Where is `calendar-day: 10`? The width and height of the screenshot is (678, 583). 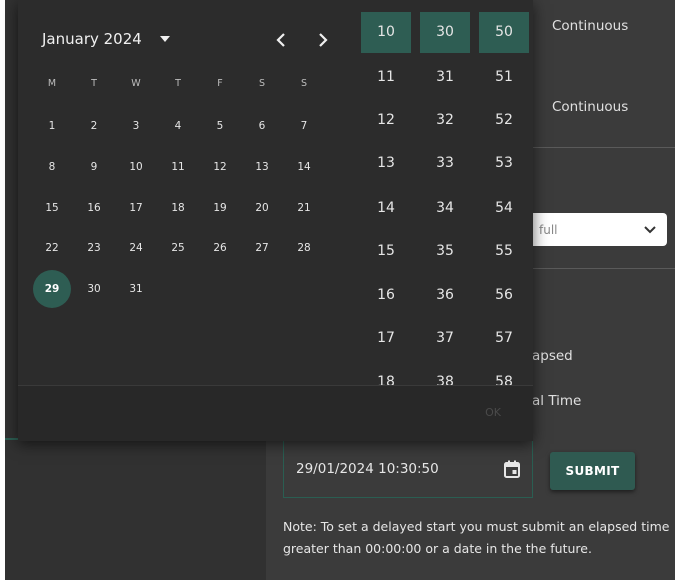 calendar-day: 10 is located at coordinates (136, 167).